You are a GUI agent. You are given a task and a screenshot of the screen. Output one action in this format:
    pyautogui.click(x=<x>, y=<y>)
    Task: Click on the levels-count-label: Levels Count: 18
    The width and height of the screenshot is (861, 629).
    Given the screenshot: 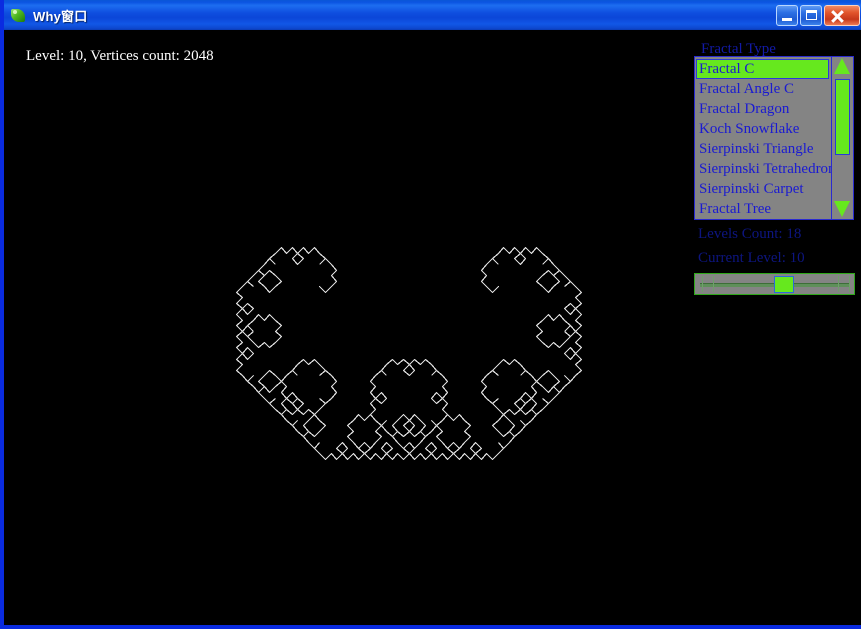 What is the action you would take?
    pyautogui.click(x=750, y=234)
    